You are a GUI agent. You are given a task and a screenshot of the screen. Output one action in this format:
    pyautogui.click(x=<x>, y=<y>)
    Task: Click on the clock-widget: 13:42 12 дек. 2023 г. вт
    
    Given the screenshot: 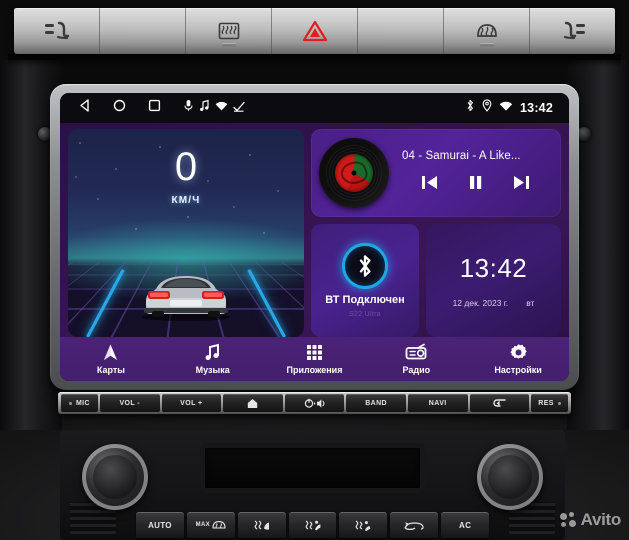 What is the action you would take?
    pyautogui.click(x=493, y=280)
    